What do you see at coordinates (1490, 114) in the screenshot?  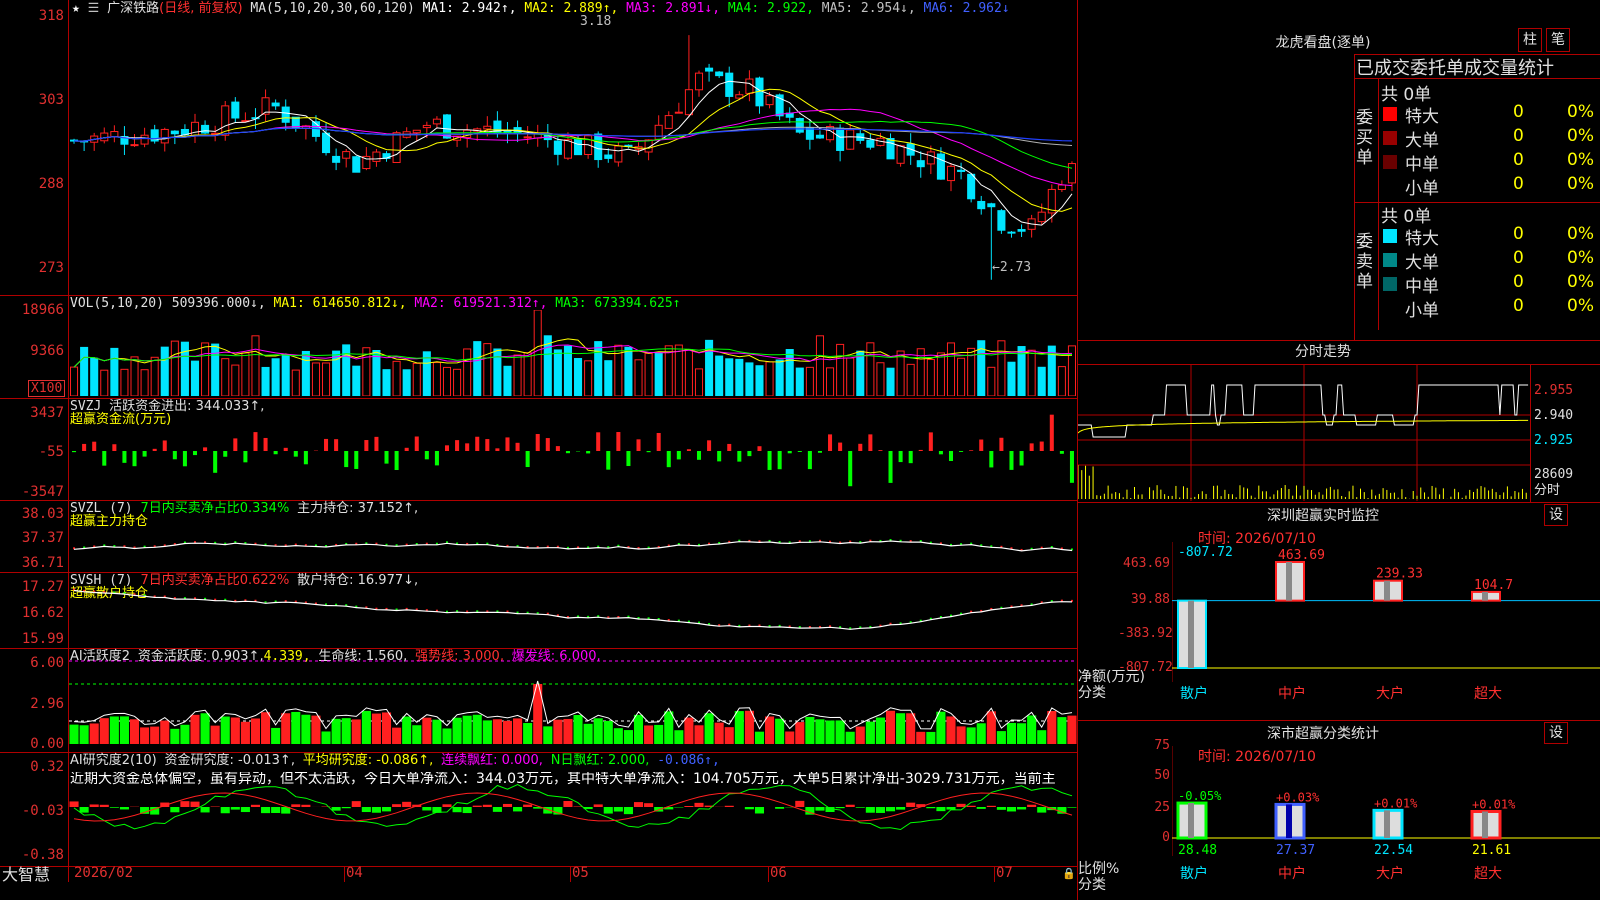 I see `order-row: 特大 0 0%` at bounding box center [1490, 114].